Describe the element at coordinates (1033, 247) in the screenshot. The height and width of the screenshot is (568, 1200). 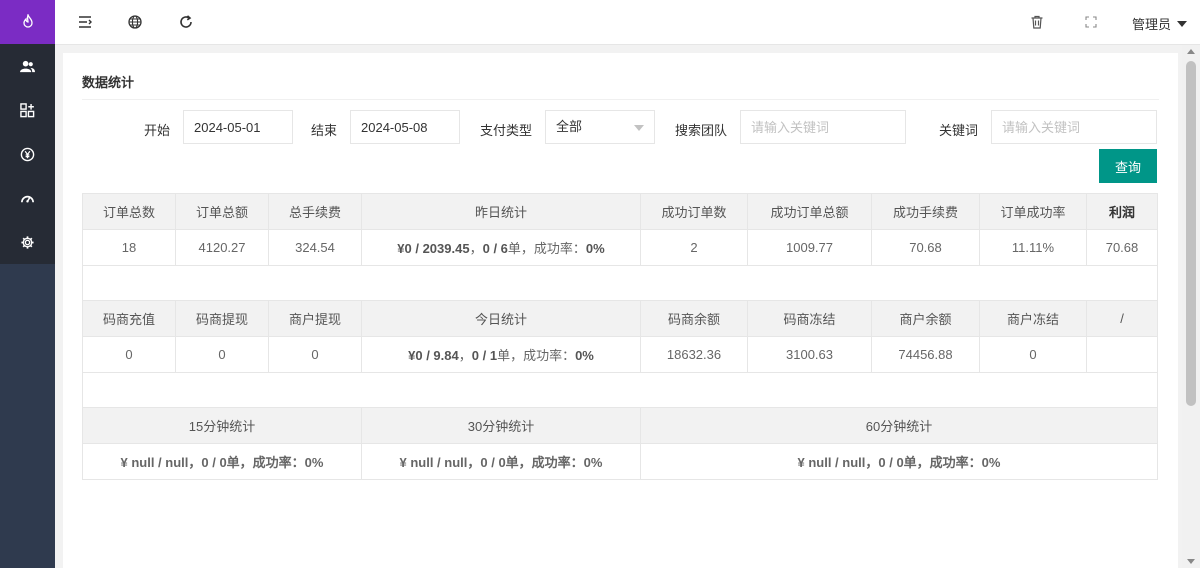
I see `table-cell: 11.11%` at that location.